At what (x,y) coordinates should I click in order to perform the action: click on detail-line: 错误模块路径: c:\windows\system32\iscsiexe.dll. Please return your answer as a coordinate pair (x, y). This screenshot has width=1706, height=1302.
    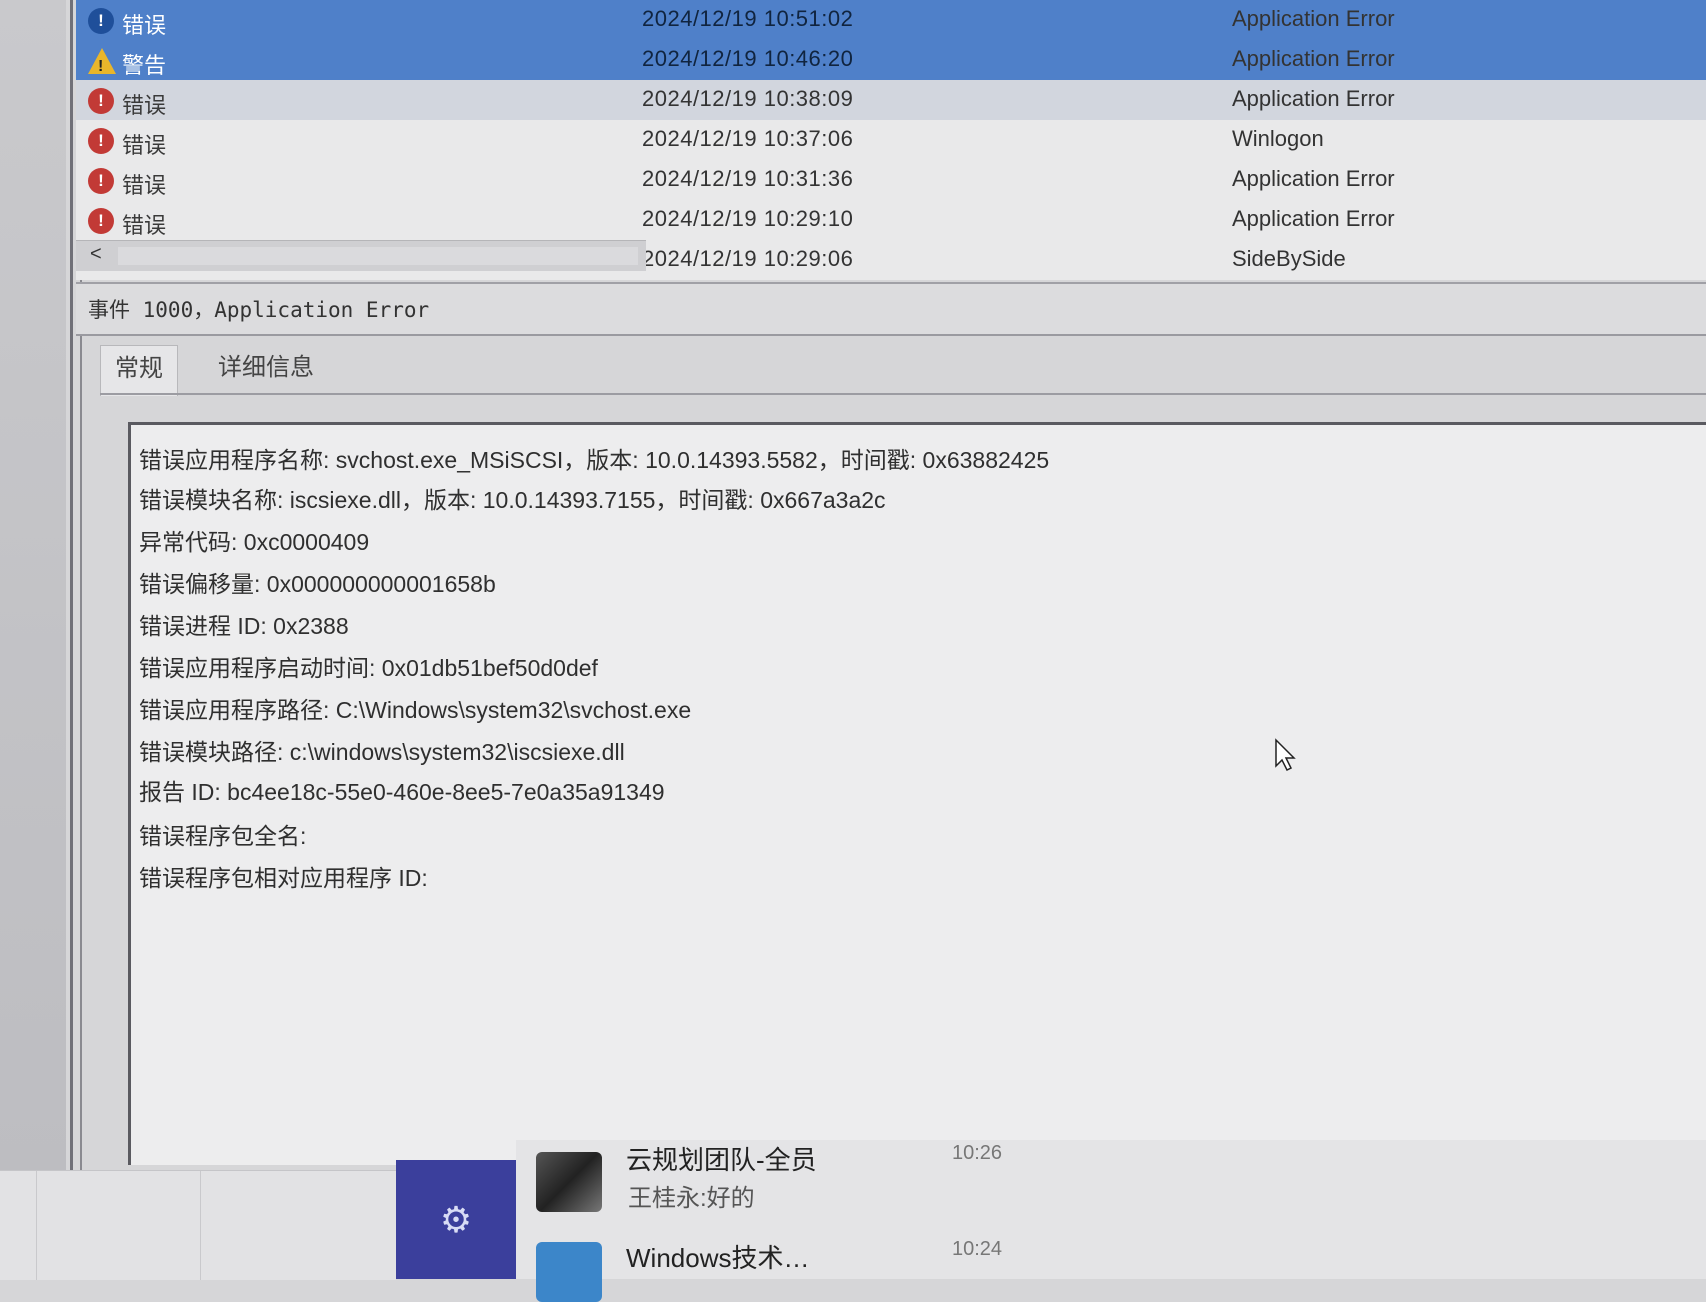
    Looking at the image, I should click on (382, 752).